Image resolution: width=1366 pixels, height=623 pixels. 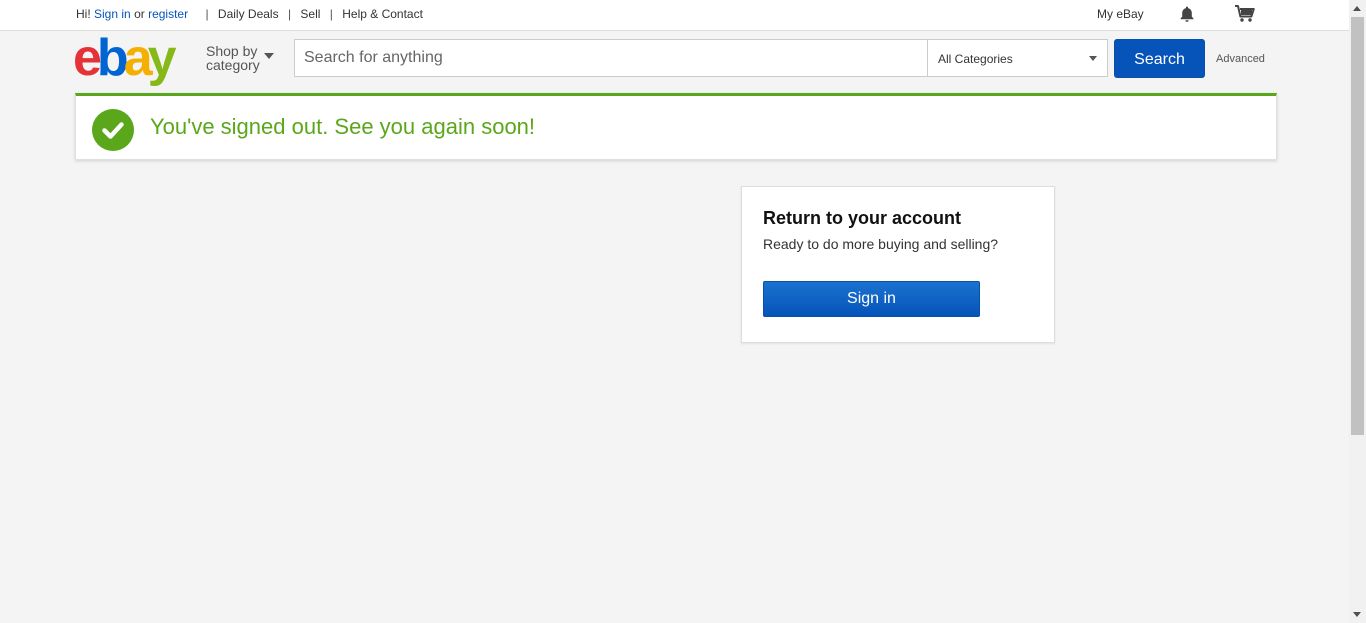 I want to click on or-text: or, so click(x=139, y=14).